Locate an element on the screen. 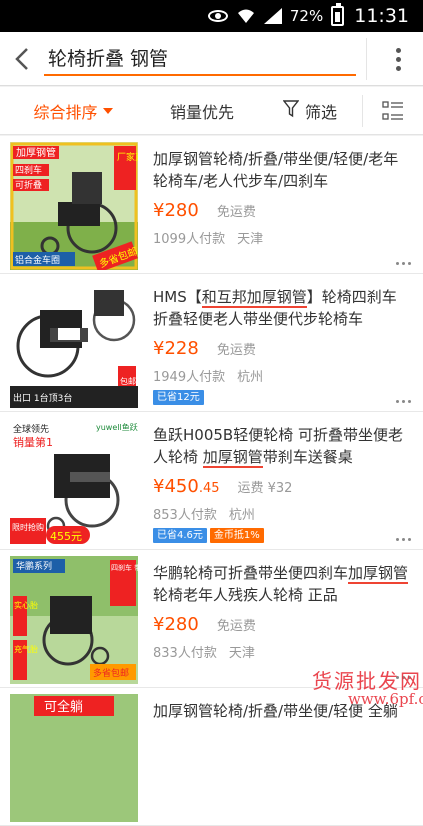  thumb-label: 华鹏系列 is located at coordinates (34, 566).